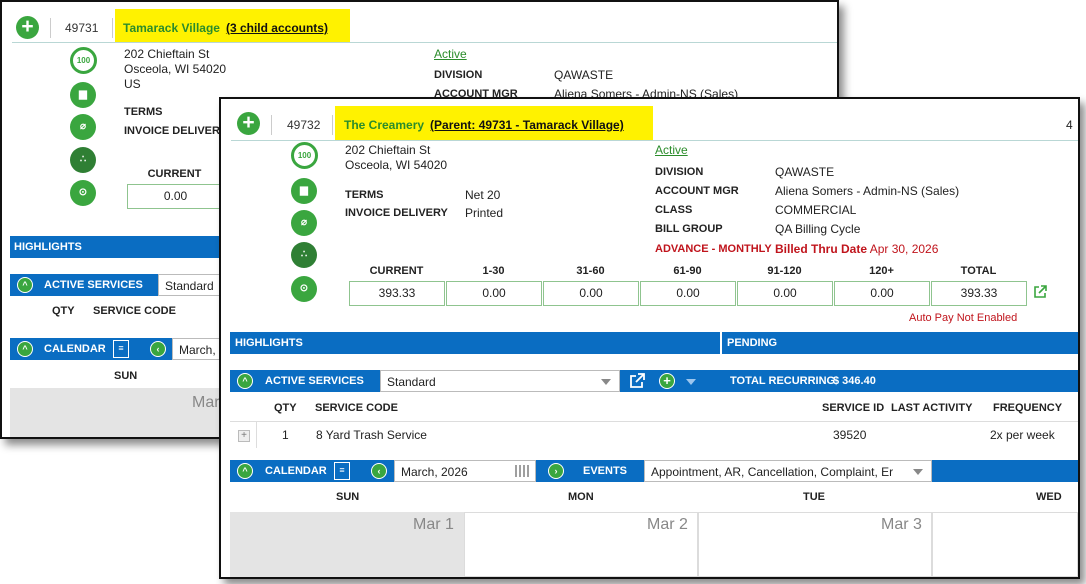 Image resolution: width=1086 pixels, height=584 pixels. I want to click on frequency-header: FREQUENCY, so click(1028, 408).